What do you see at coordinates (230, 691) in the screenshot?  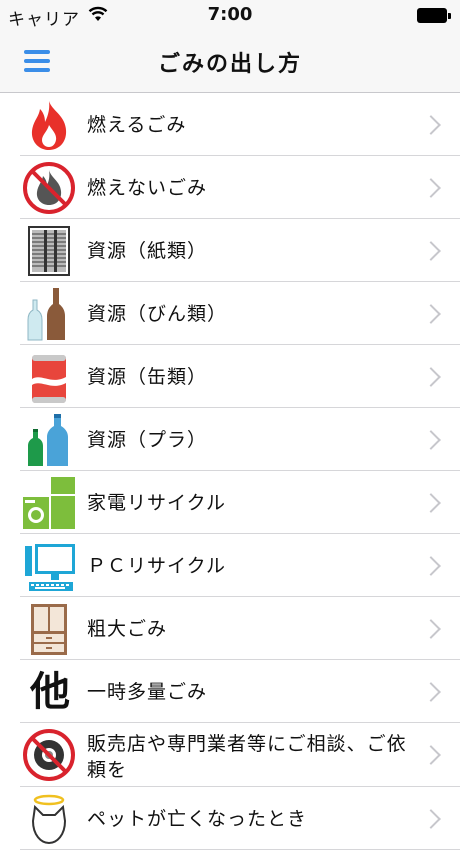 I see `list-item-temporary-large-volume: 他 一時多量ごみ` at bounding box center [230, 691].